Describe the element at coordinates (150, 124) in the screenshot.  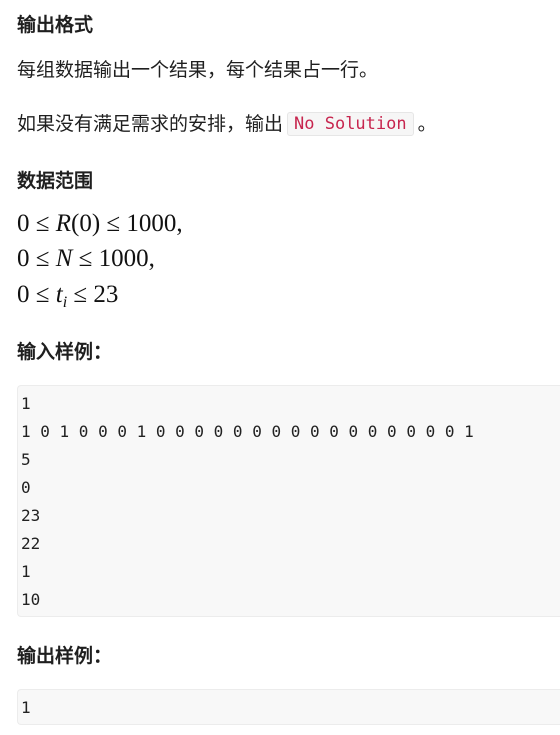
I see `output-format-line-2-text: 如果没有满足需求的安排，输出` at that location.